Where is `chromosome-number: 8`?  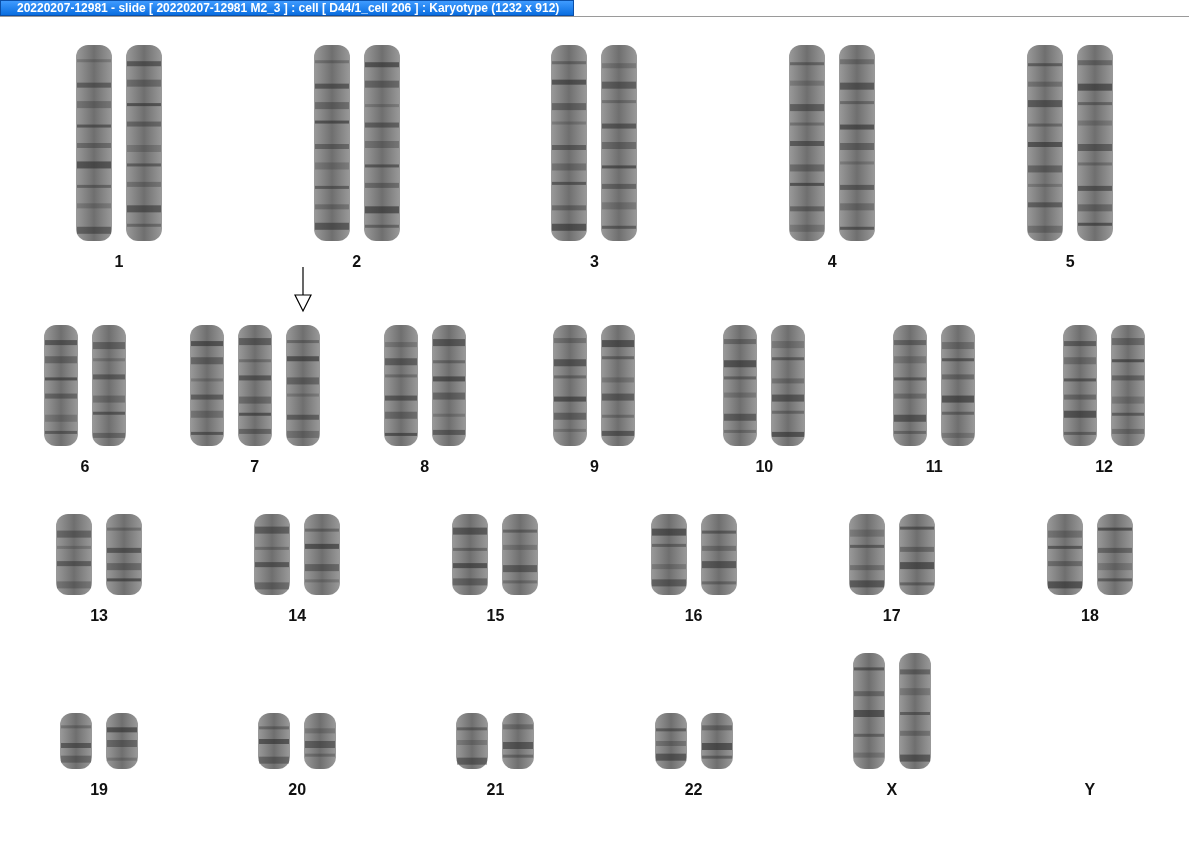 chromosome-number: 8 is located at coordinates (425, 467).